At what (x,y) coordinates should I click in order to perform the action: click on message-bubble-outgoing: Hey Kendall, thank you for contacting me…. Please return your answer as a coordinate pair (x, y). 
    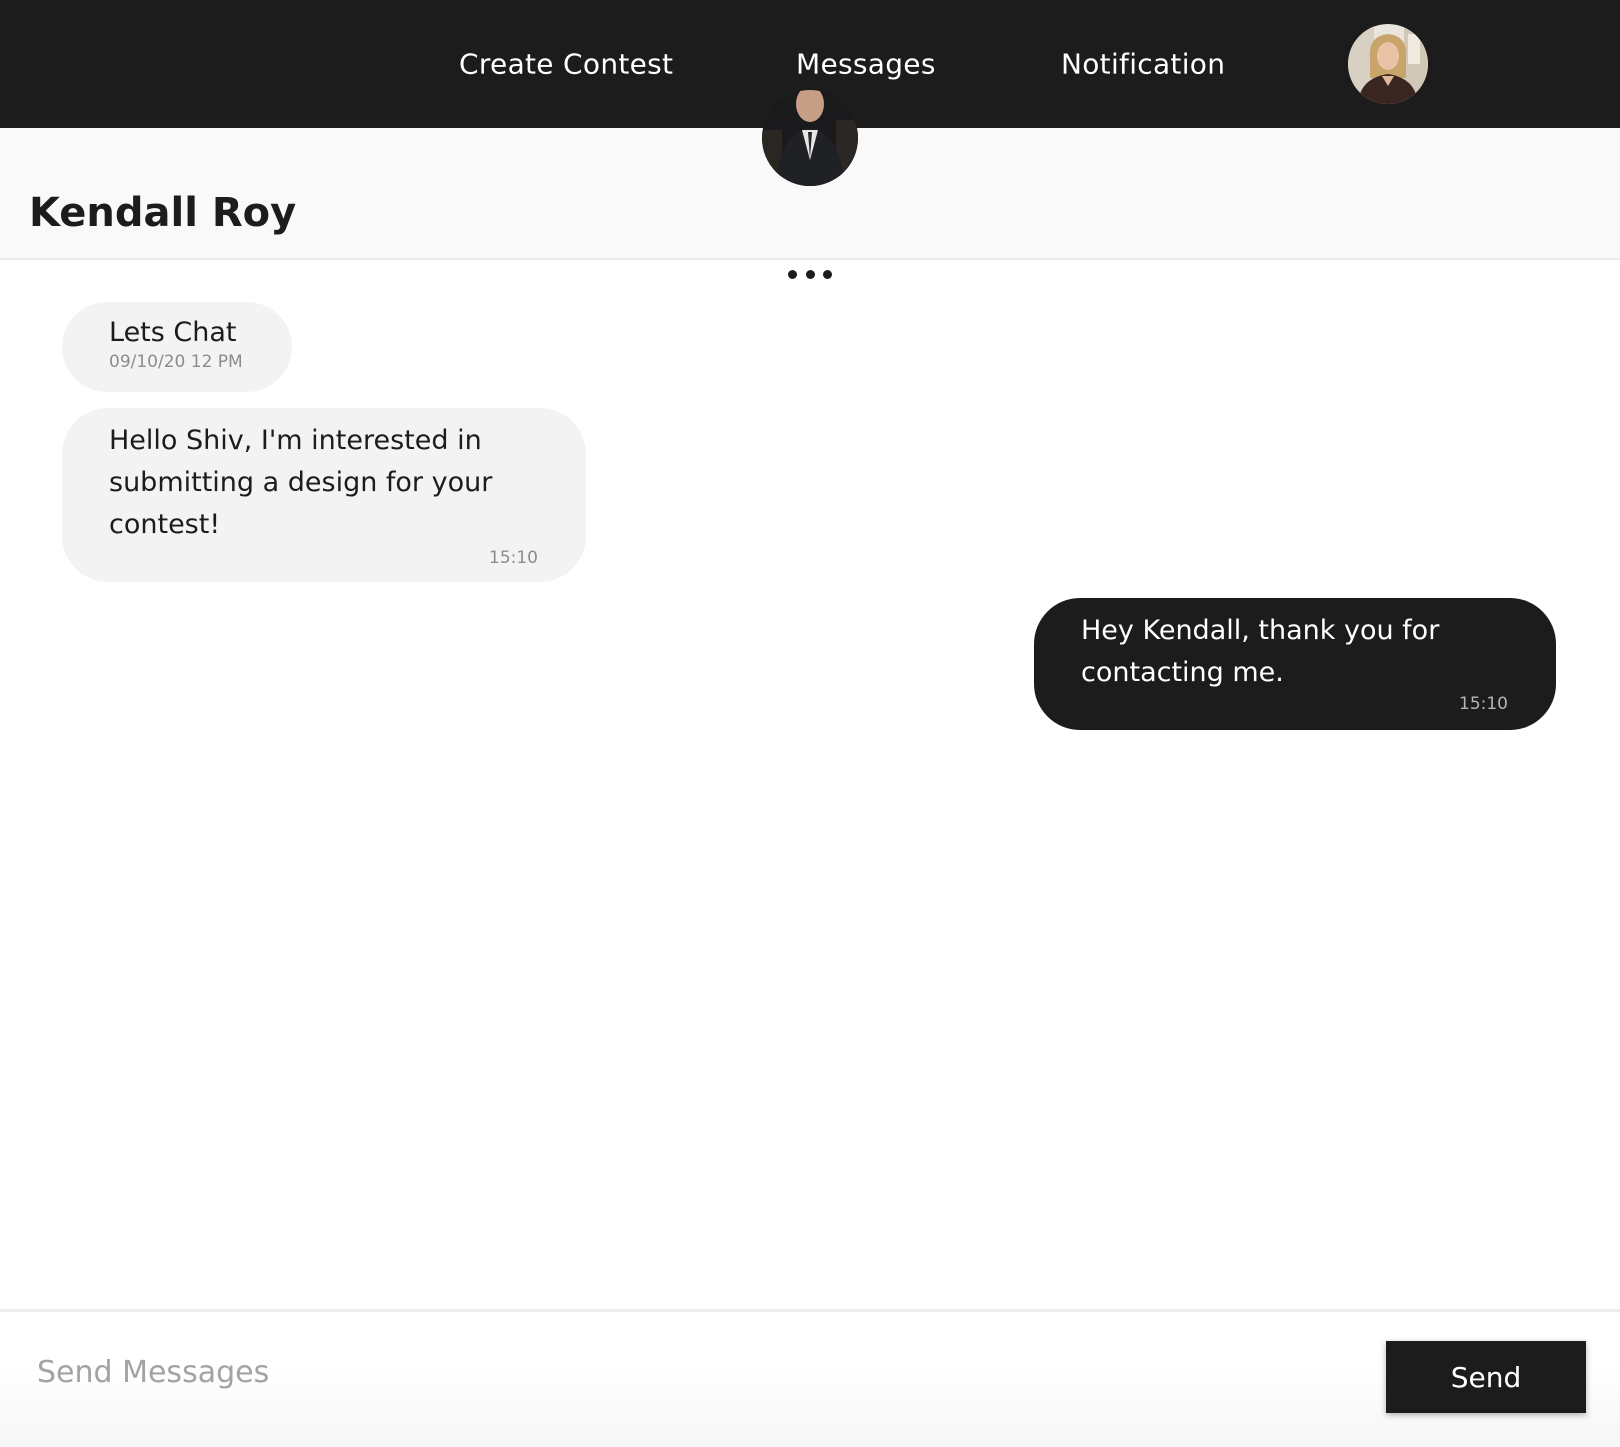
    Looking at the image, I should click on (1295, 664).